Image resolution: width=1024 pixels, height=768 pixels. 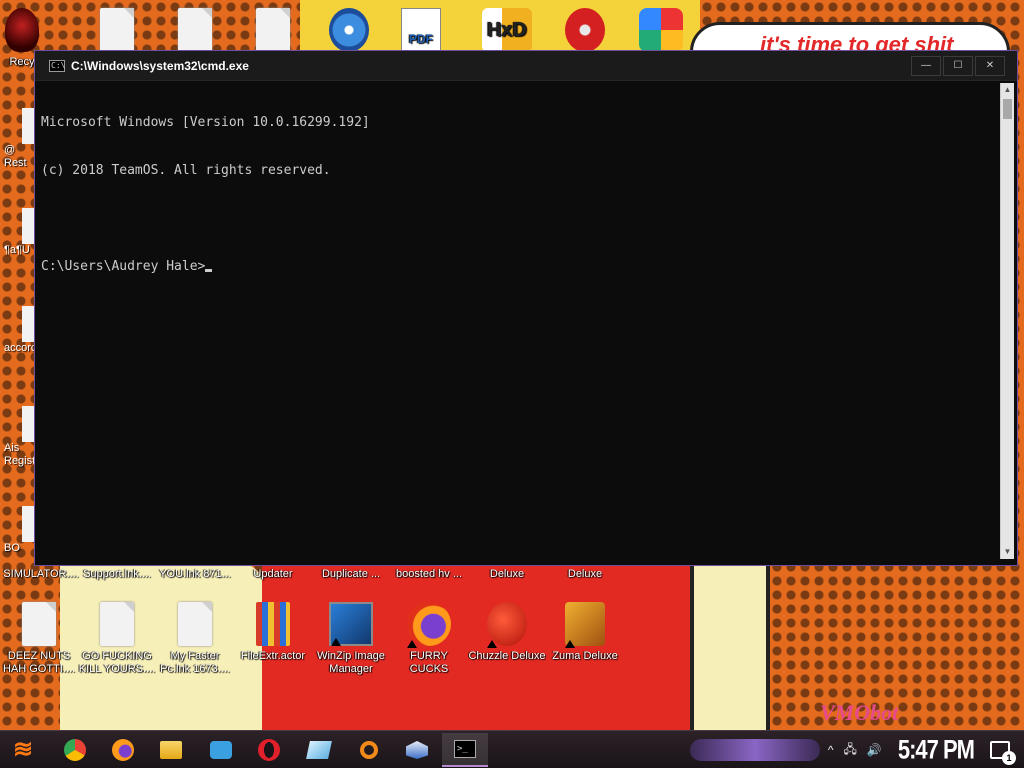 I want to click on desktop-icon-label: BO, so click(x=12, y=548).